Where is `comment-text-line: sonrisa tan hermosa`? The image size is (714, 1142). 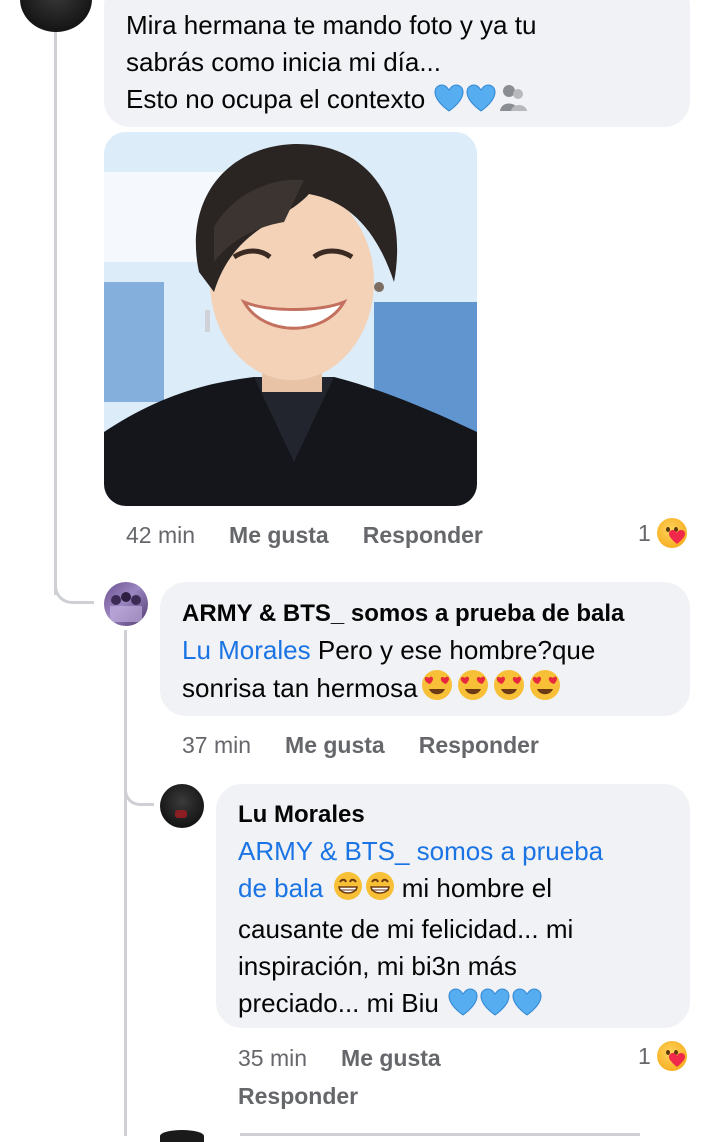 comment-text-line: sonrisa tan hermosa is located at coordinates (388, 690).